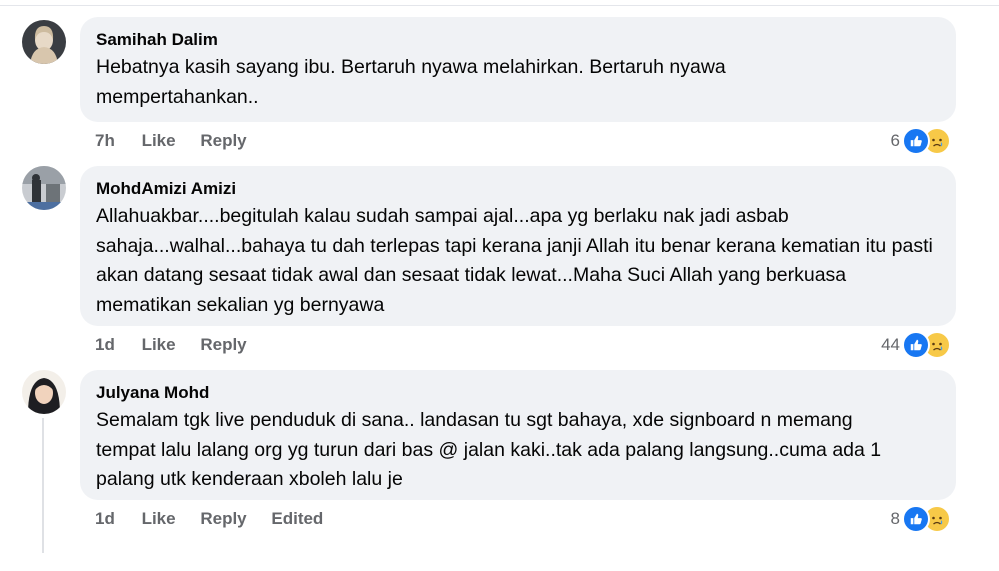 The width and height of the screenshot is (999, 571). What do you see at coordinates (895, 140) in the screenshot?
I see `reaction-count: 6` at bounding box center [895, 140].